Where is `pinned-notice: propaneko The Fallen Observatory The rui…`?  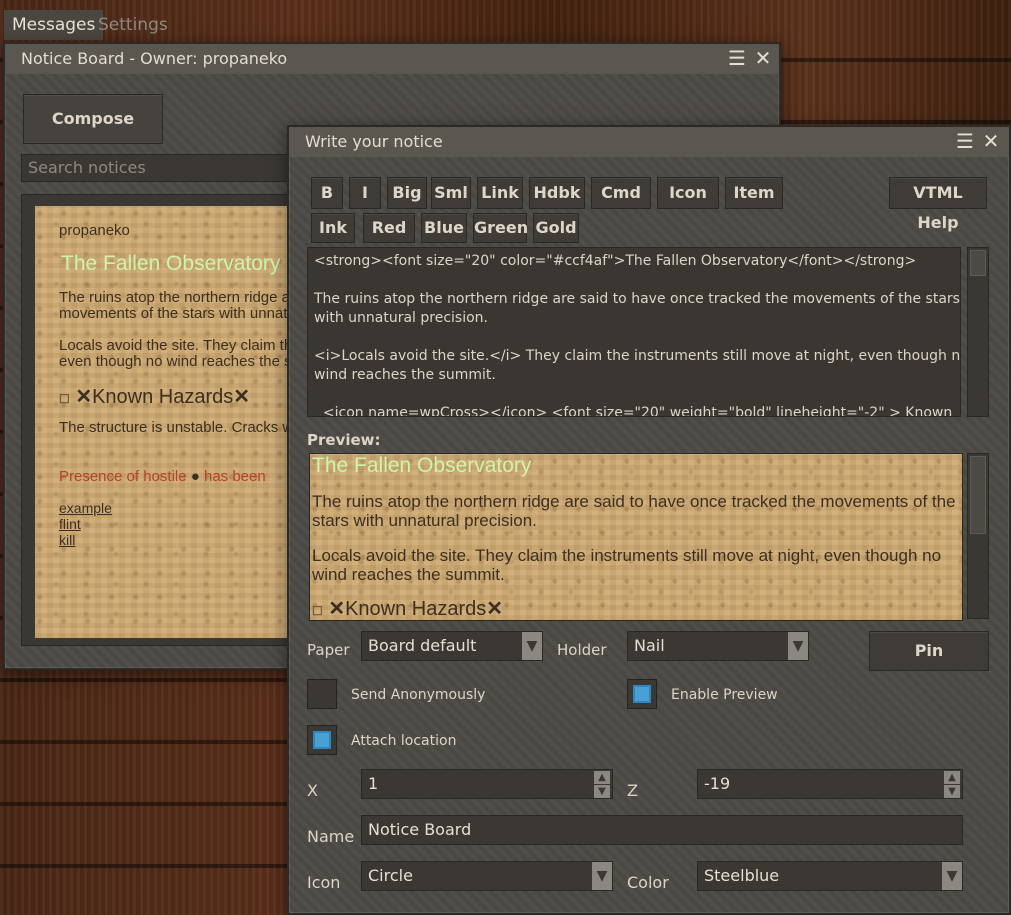 pinned-notice: propaneko The Fallen Observatory The rui… is located at coordinates (163, 422).